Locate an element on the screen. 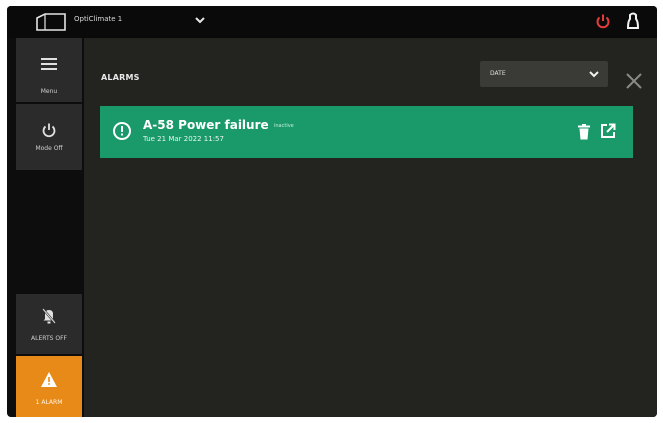 Image resolution: width=663 pixels, height=423 pixels. top-bar: OptiClimate 1 is located at coordinates (332, 22).